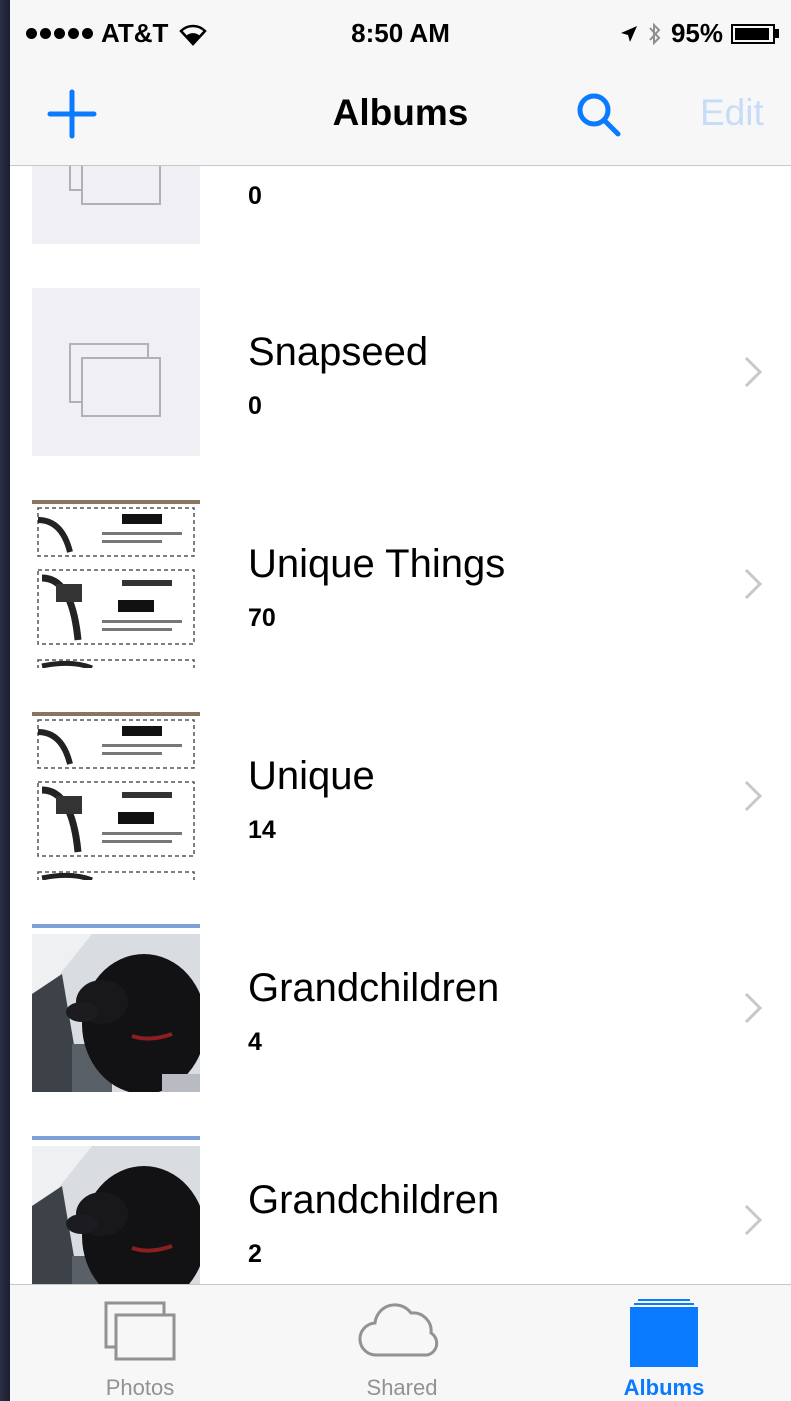 The width and height of the screenshot is (791, 1401). I want to click on album-count: 14, so click(262, 830).